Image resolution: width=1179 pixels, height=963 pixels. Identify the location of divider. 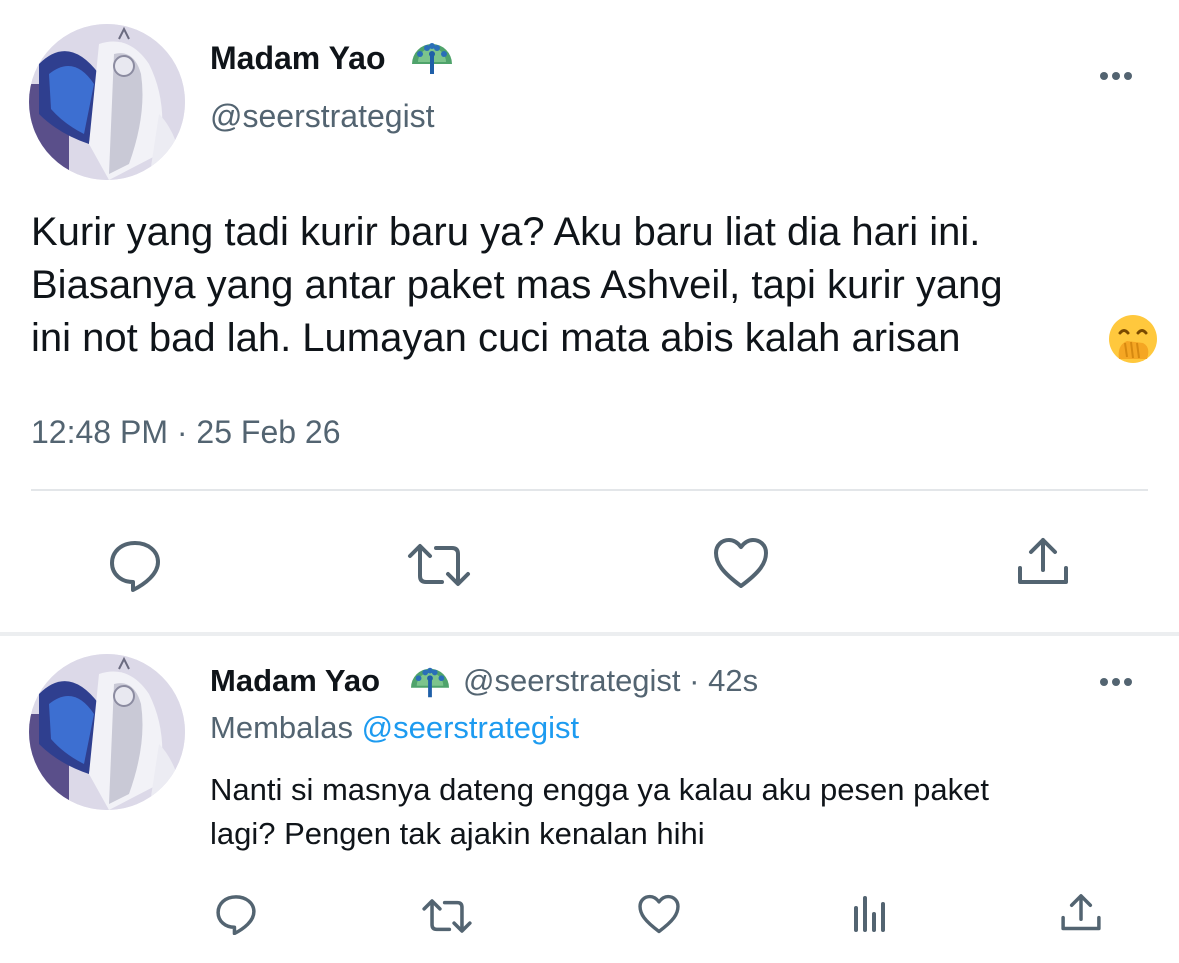
(589, 490).